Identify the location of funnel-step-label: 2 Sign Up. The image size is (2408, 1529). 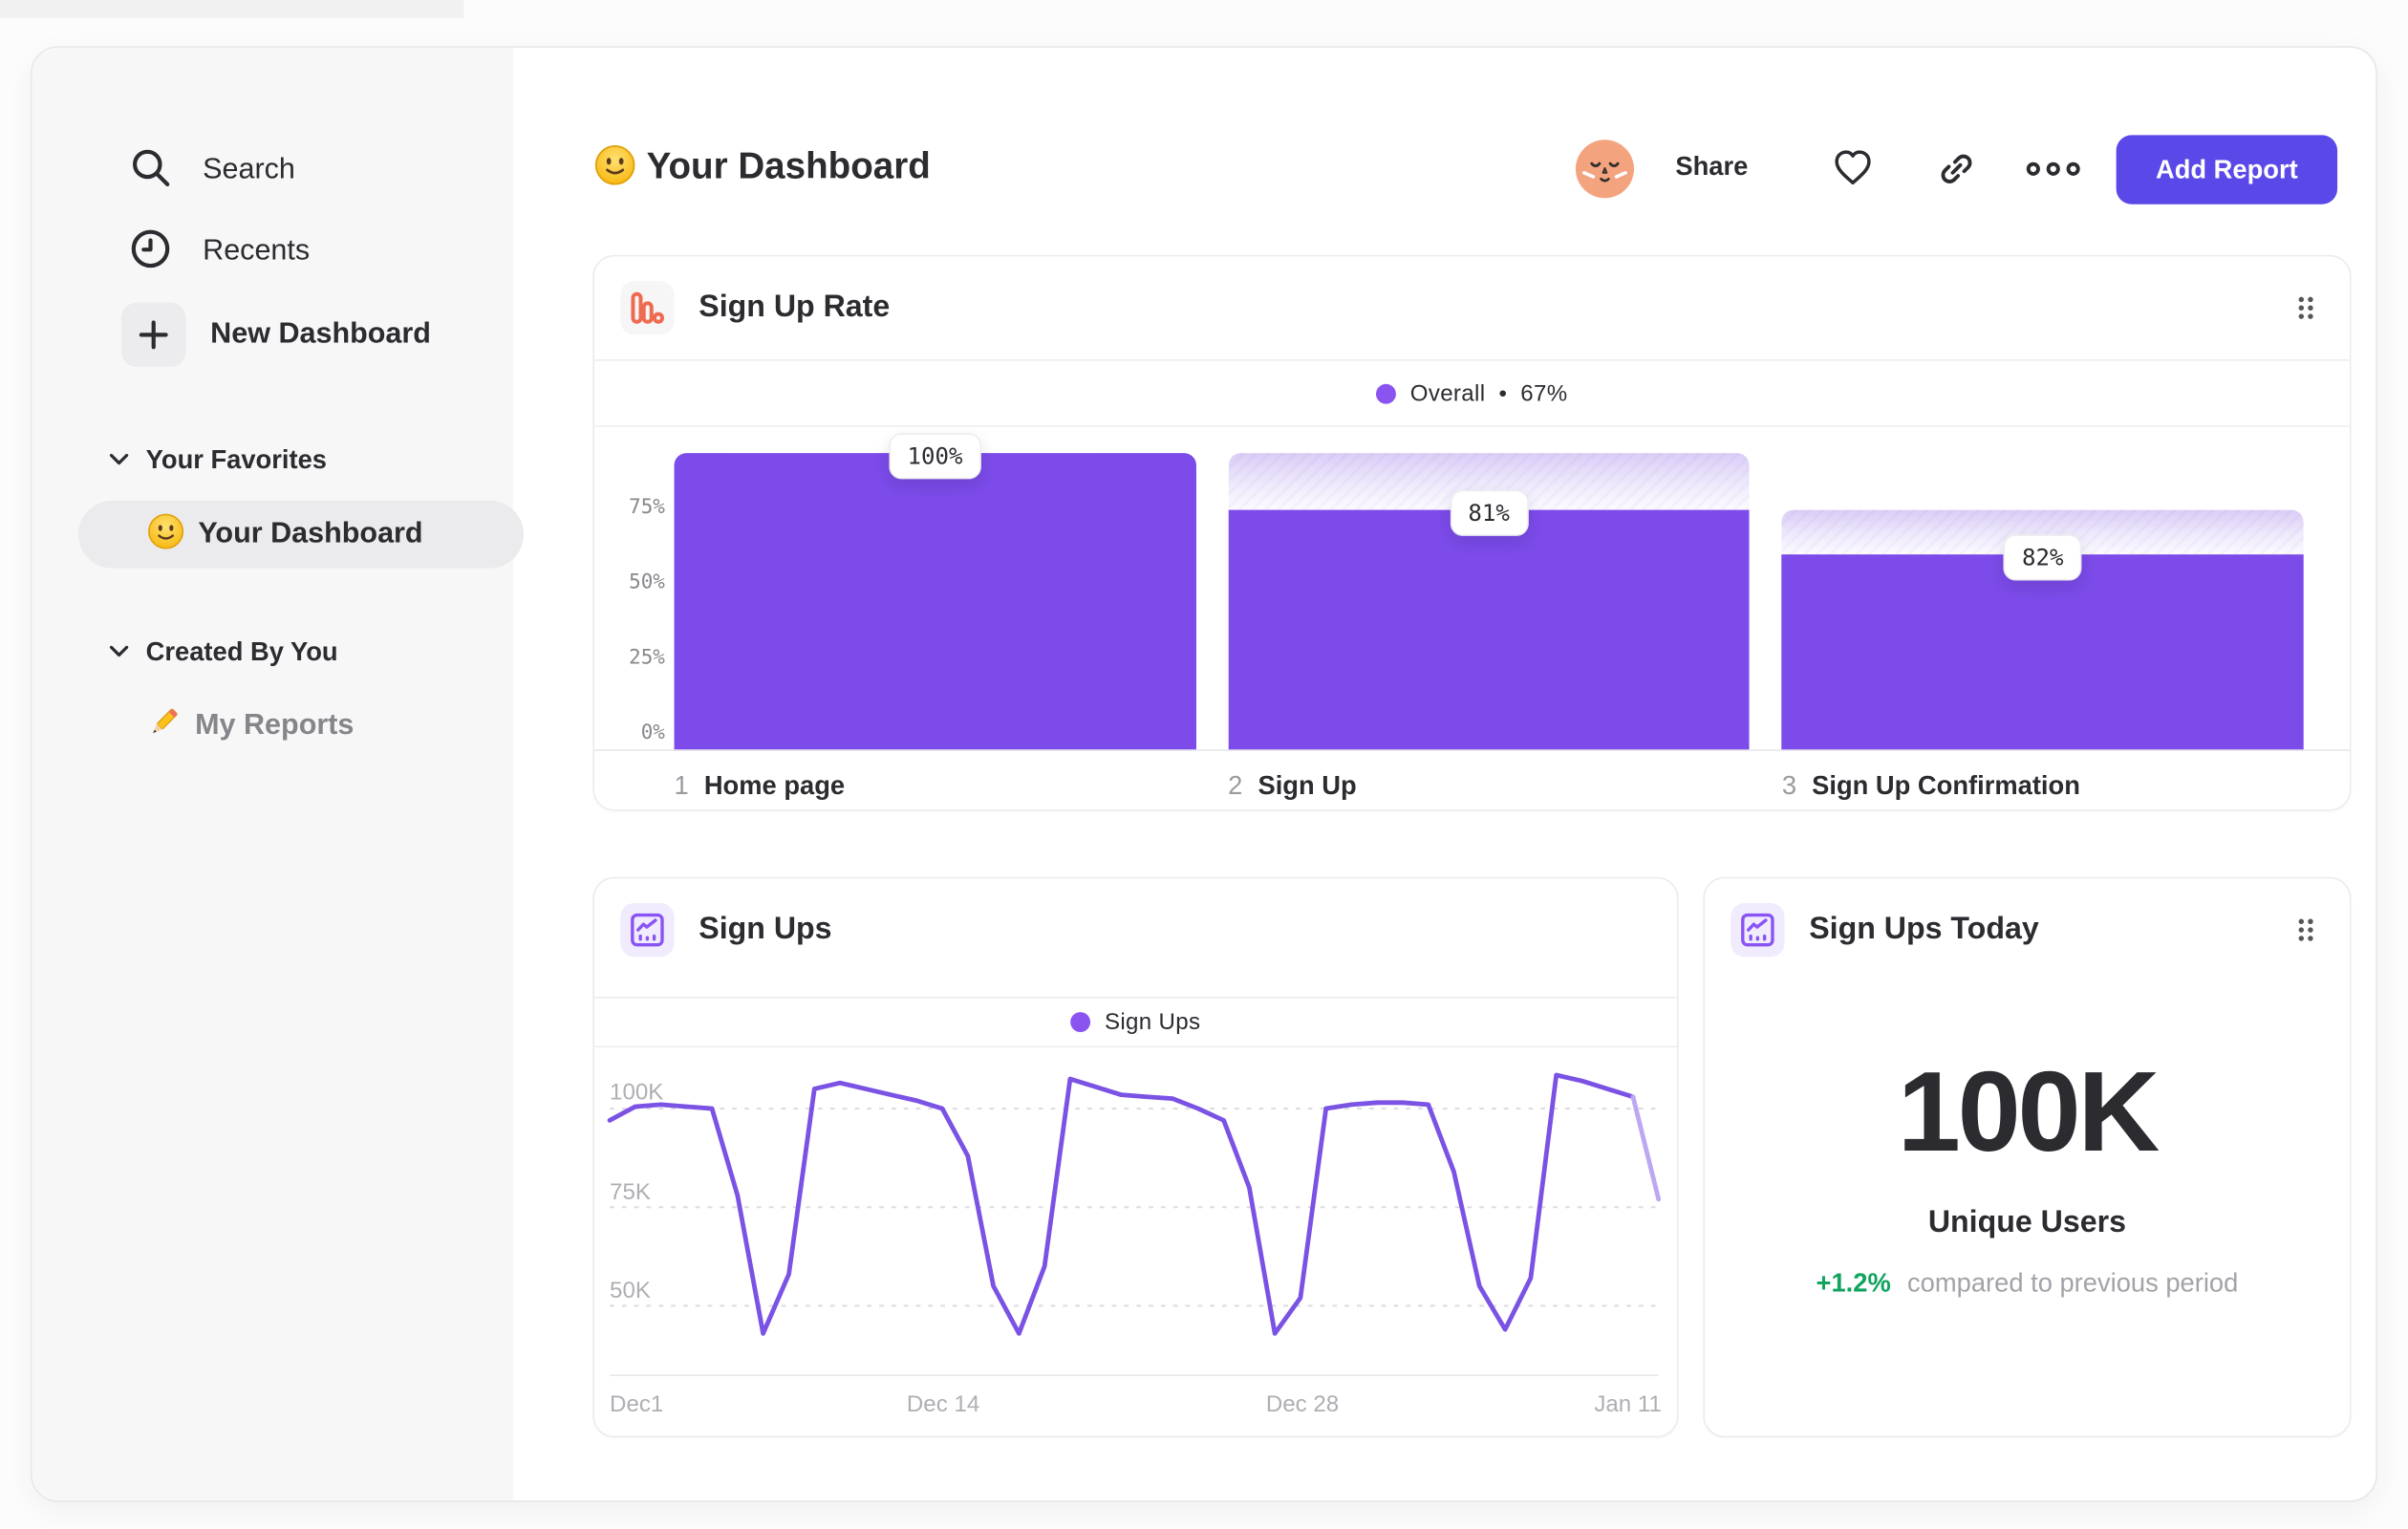
(1293, 785).